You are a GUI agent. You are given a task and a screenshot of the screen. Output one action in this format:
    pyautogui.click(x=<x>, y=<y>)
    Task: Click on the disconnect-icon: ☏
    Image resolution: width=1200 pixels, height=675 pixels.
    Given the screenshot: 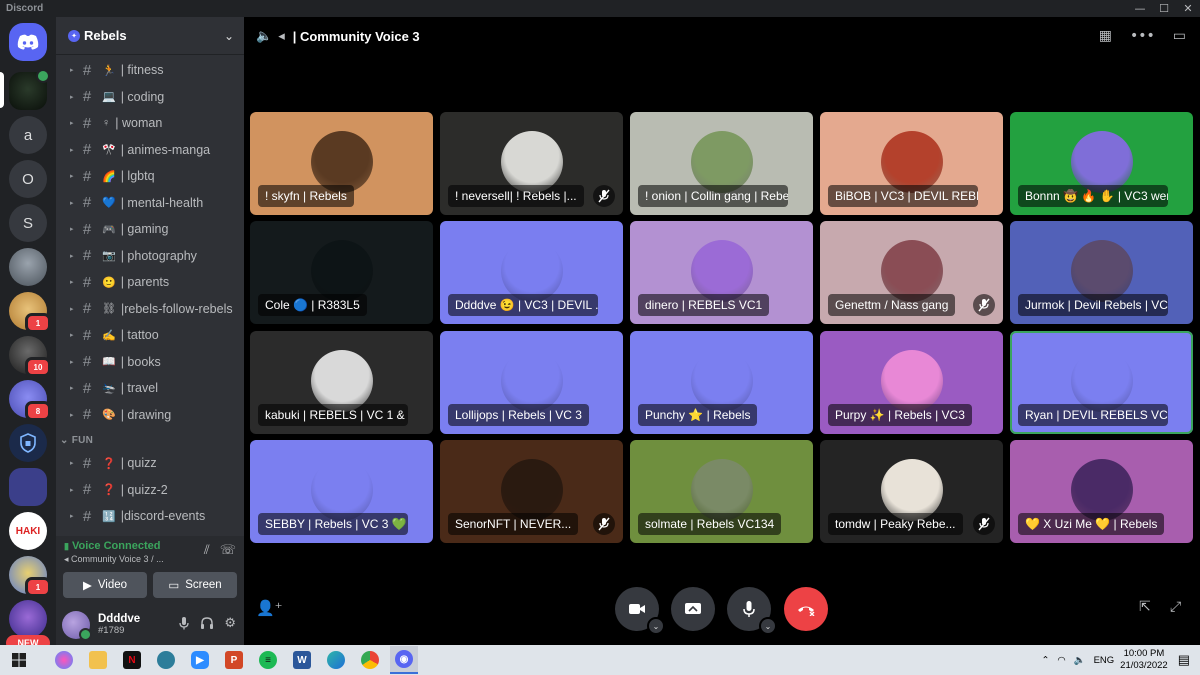 What is the action you would take?
    pyautogui.click(x=228, y=550)
    